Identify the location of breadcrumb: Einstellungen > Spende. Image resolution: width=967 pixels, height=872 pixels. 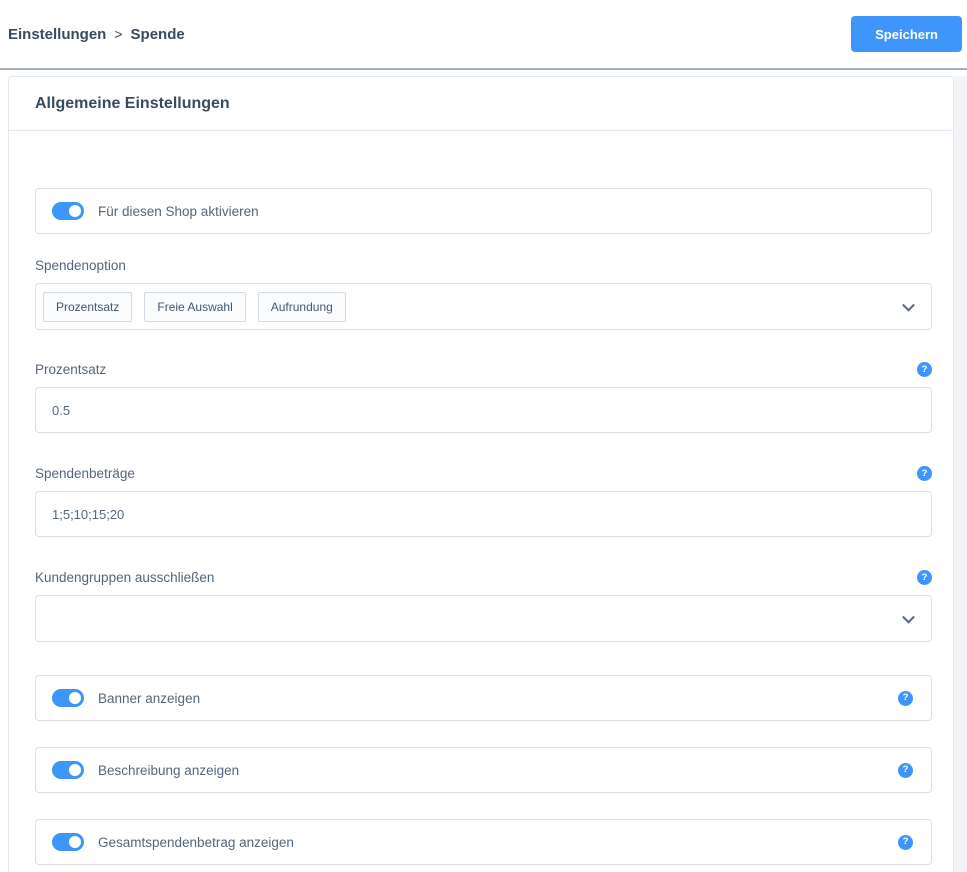
(96, 34).